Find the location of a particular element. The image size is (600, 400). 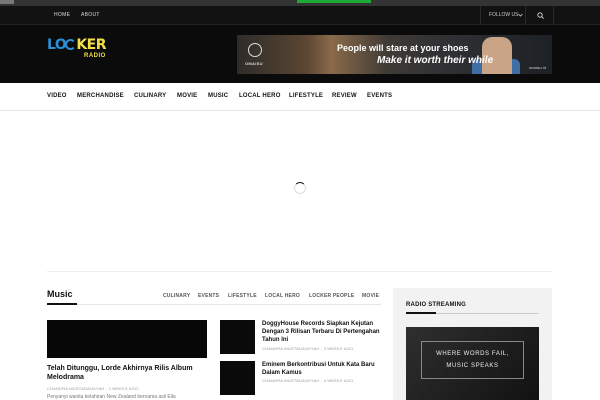

radio-streaming-card: WHERE WORDS FAIL, MUSIC SPEAKS is located at coordinates (472, 363).